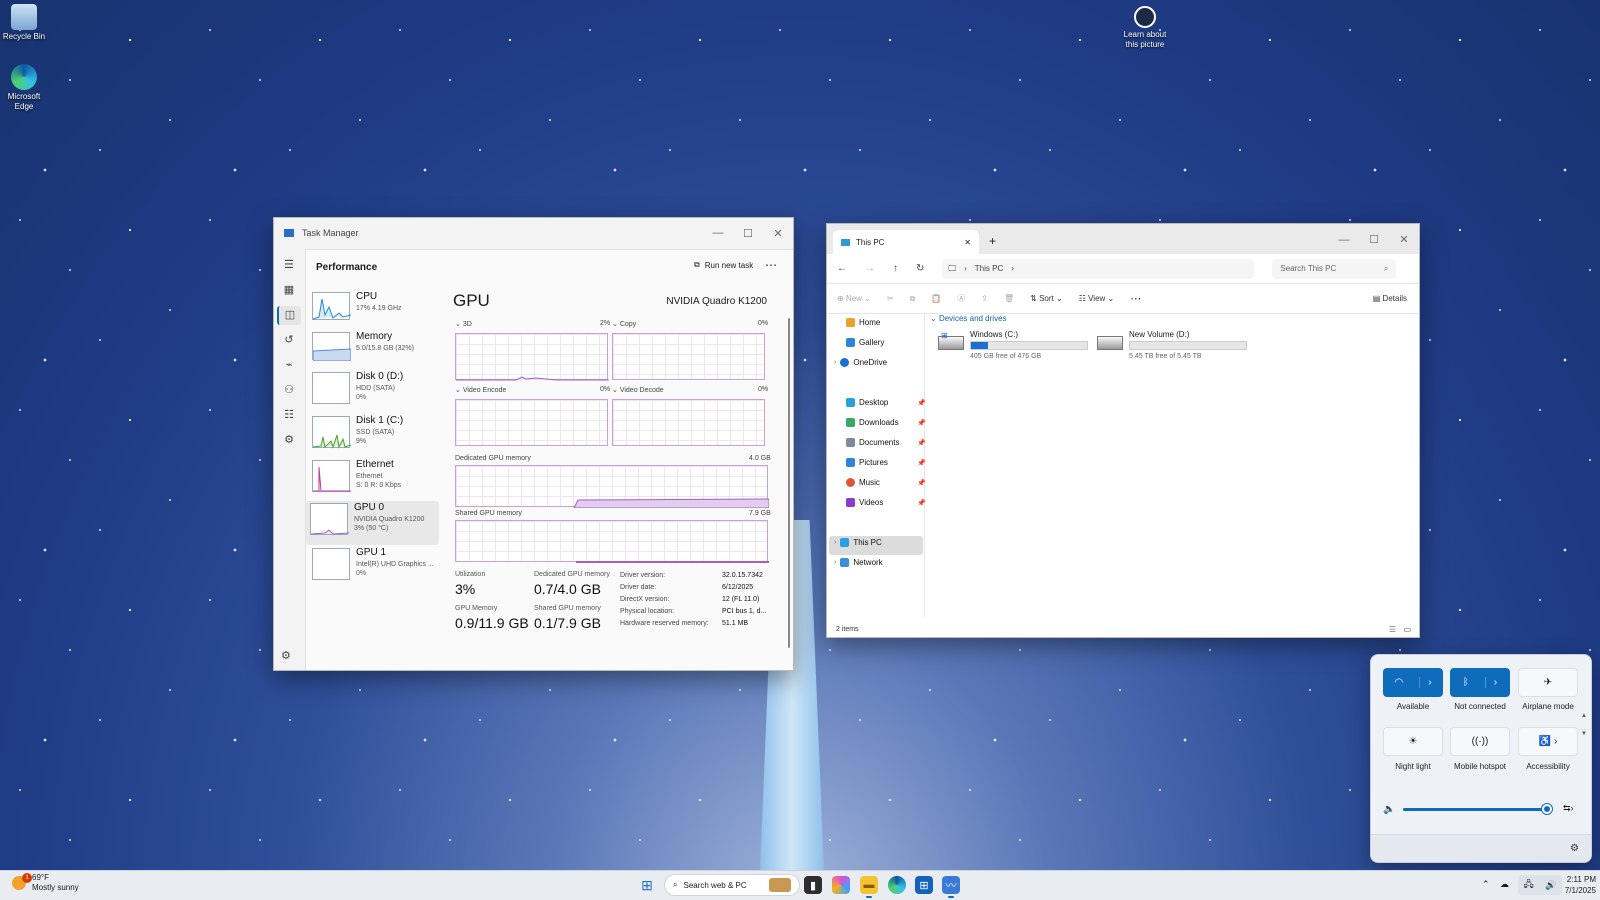 The width and height of the screenshot is (1600, 900). Describe the element at coordinates (906, 242) in the screenshot. I see `tab-this-pc: This PC ✕` at that location.